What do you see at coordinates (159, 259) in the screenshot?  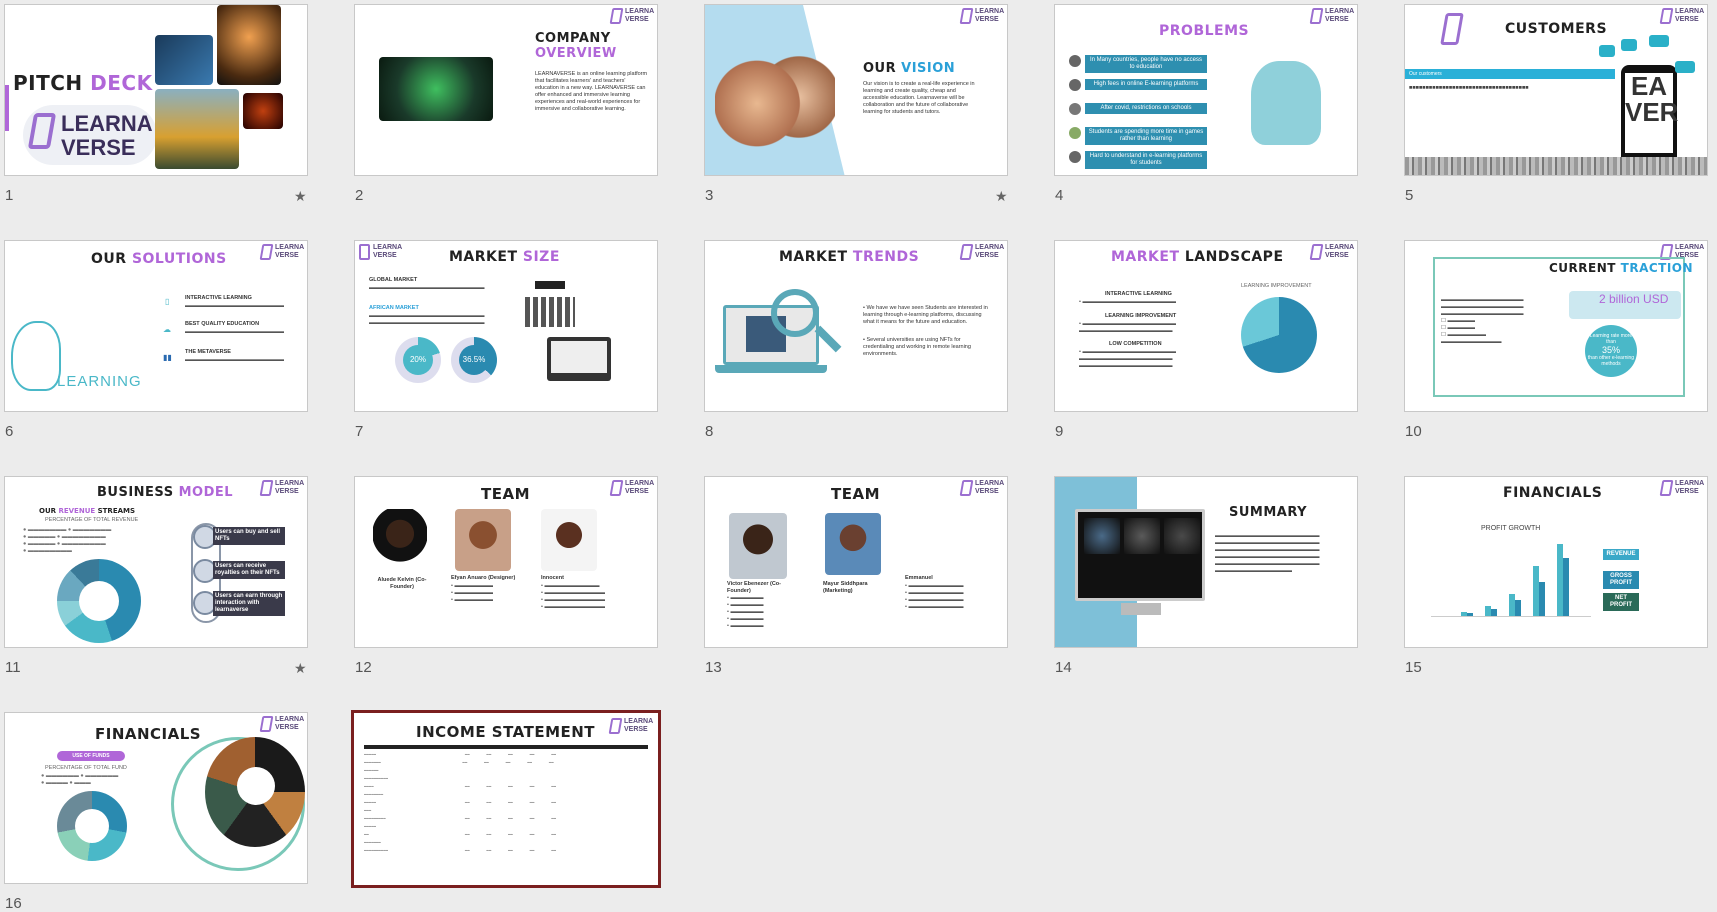 I see `slide-title: OUR SOLUTIONS` at bounding box center [159, 259].